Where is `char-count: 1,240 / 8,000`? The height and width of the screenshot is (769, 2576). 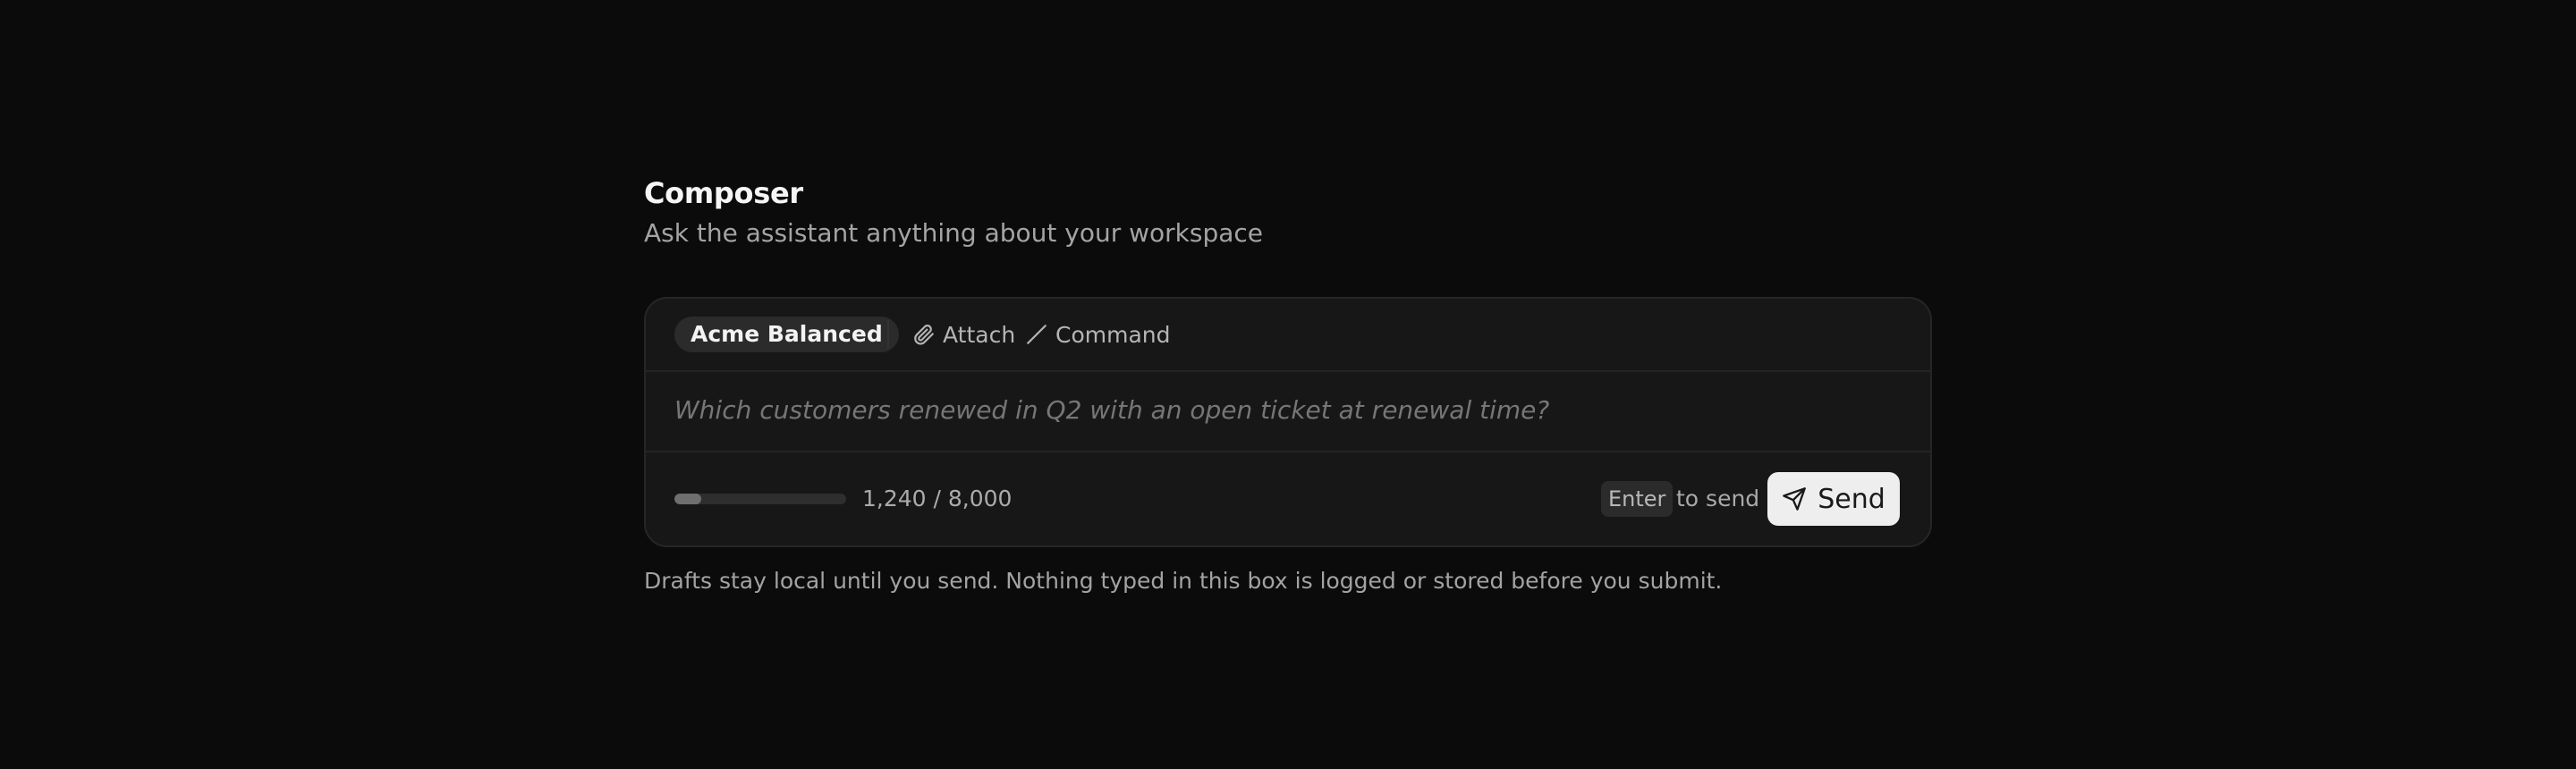 char-count: 1,240 / 8,000 is located at coordinates (937, 499).